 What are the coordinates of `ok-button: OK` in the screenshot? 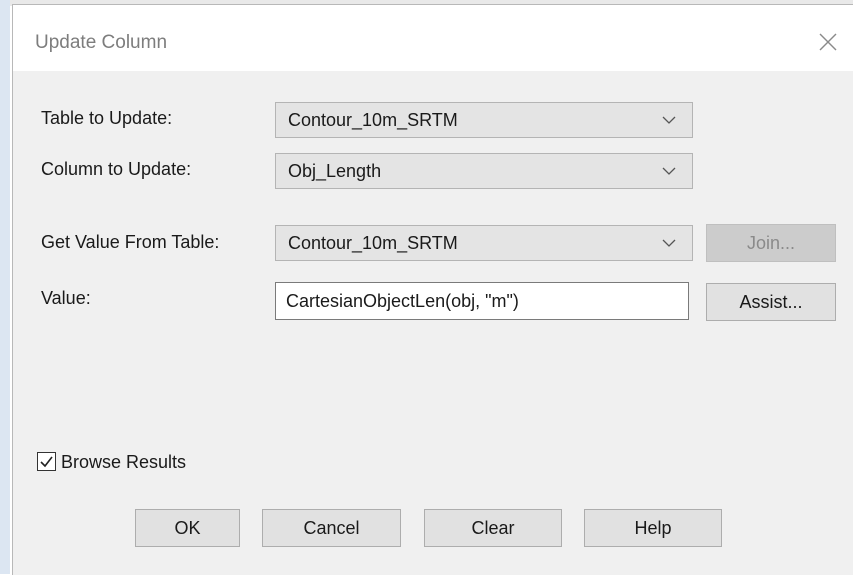 It's located at (187, 528).